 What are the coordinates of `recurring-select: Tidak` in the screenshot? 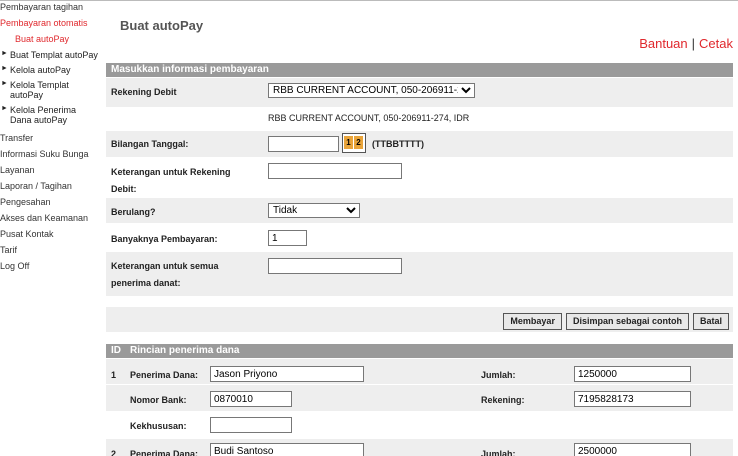 It's located at (314, 210).